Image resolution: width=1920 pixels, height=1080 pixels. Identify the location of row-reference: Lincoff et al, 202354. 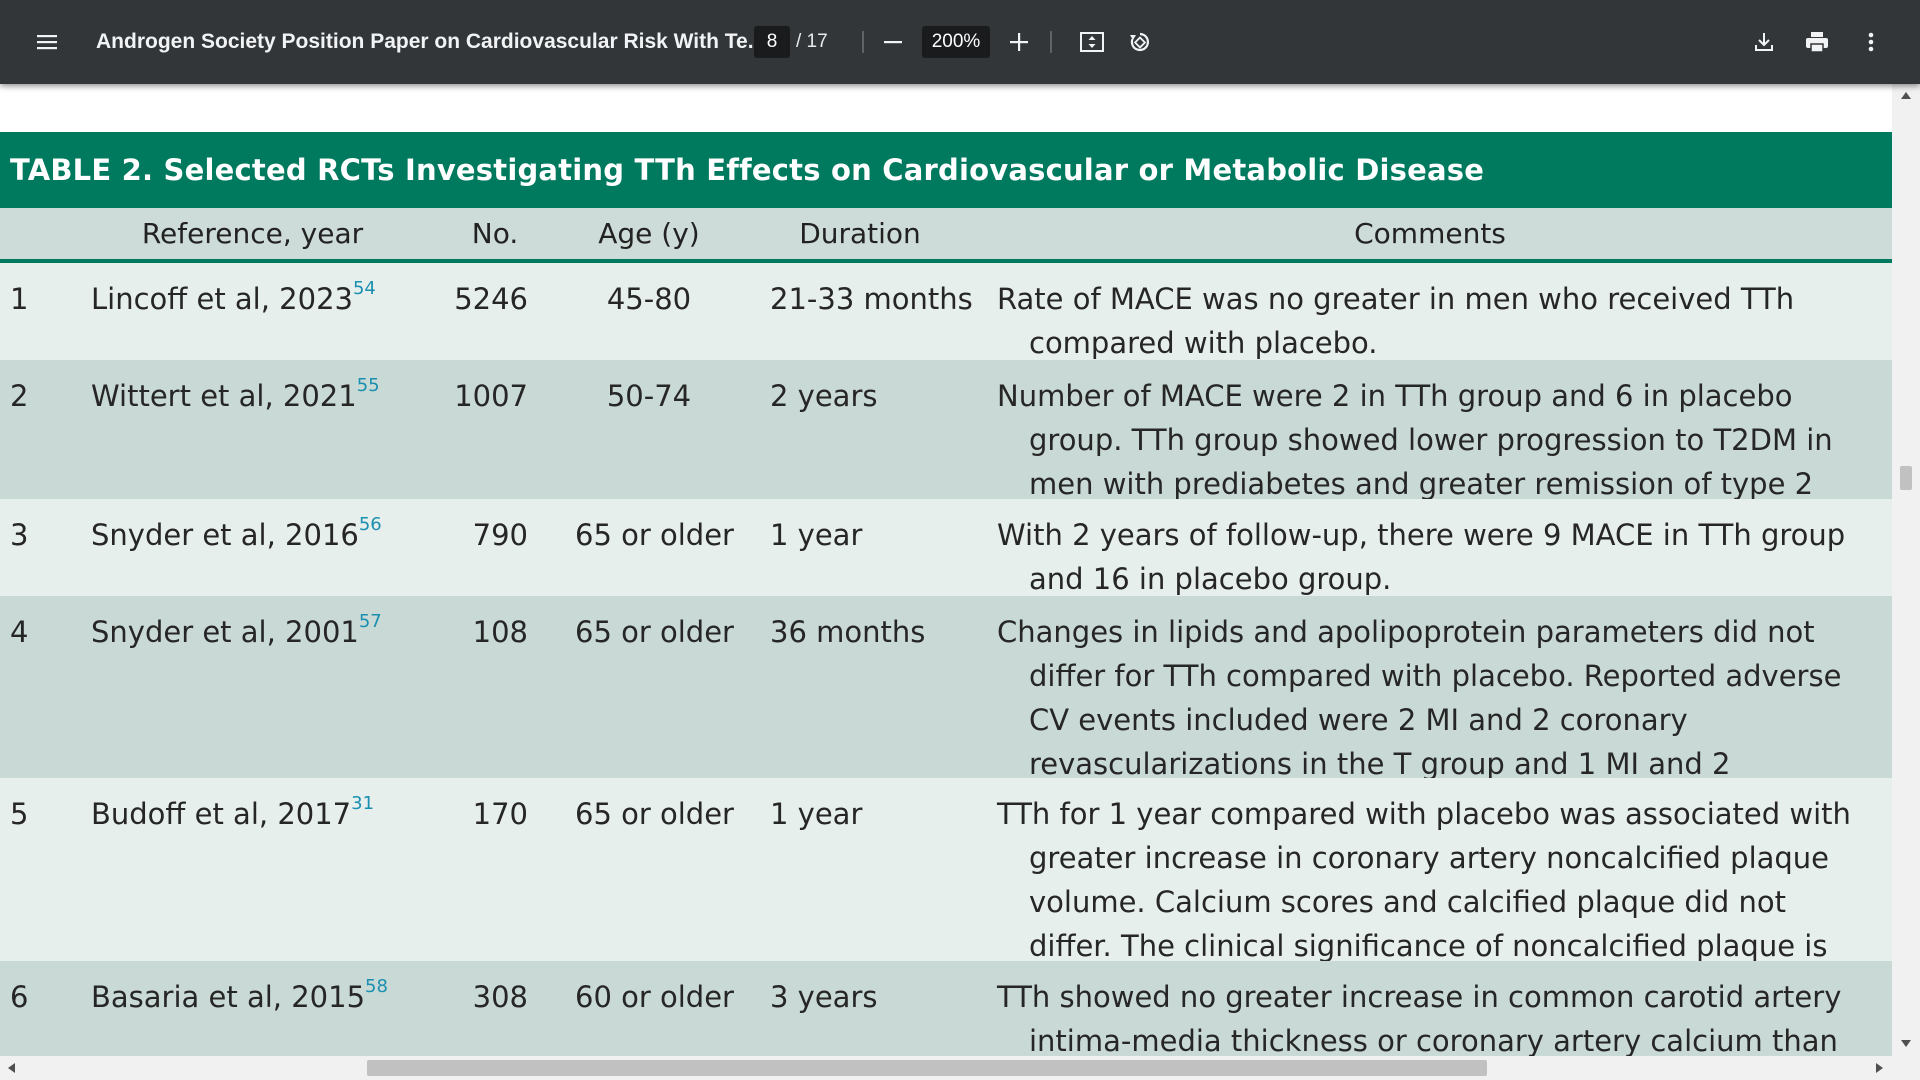
(233, 297).